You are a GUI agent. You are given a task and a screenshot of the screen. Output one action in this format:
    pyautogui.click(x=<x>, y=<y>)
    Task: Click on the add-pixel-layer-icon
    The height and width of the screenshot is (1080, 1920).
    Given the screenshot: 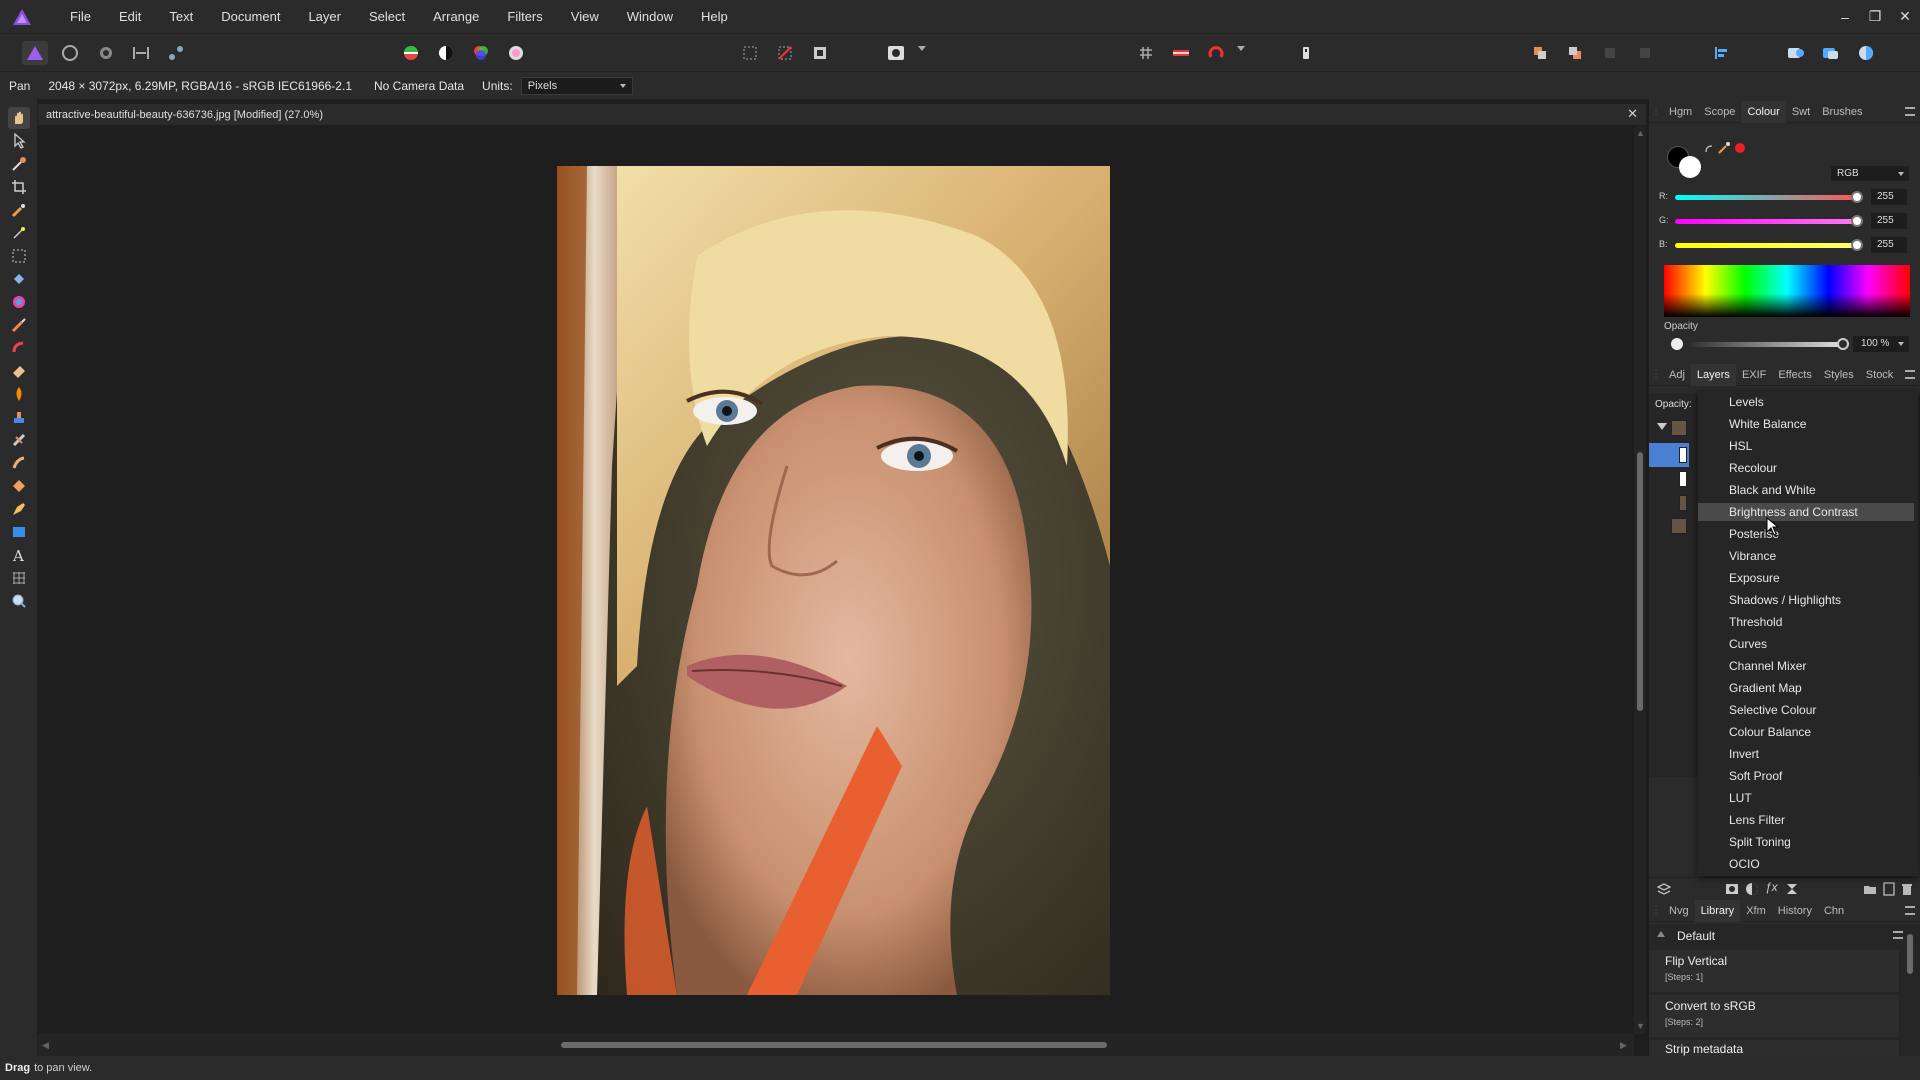 What is the action you would take?
    pyautogui.click(x=1889, y=890)
    